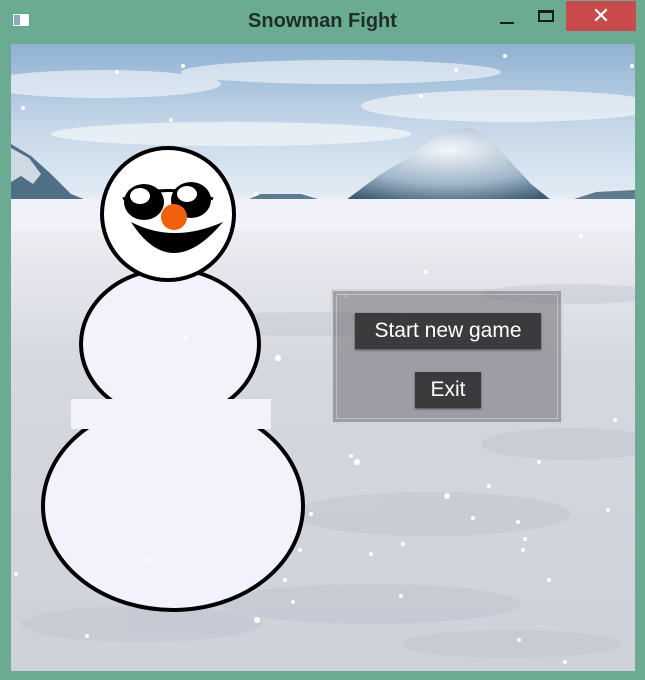 This screenshot has width=645, height=680. I want to click on title-bar: Snowman Fight ✕, so click(322, 22).